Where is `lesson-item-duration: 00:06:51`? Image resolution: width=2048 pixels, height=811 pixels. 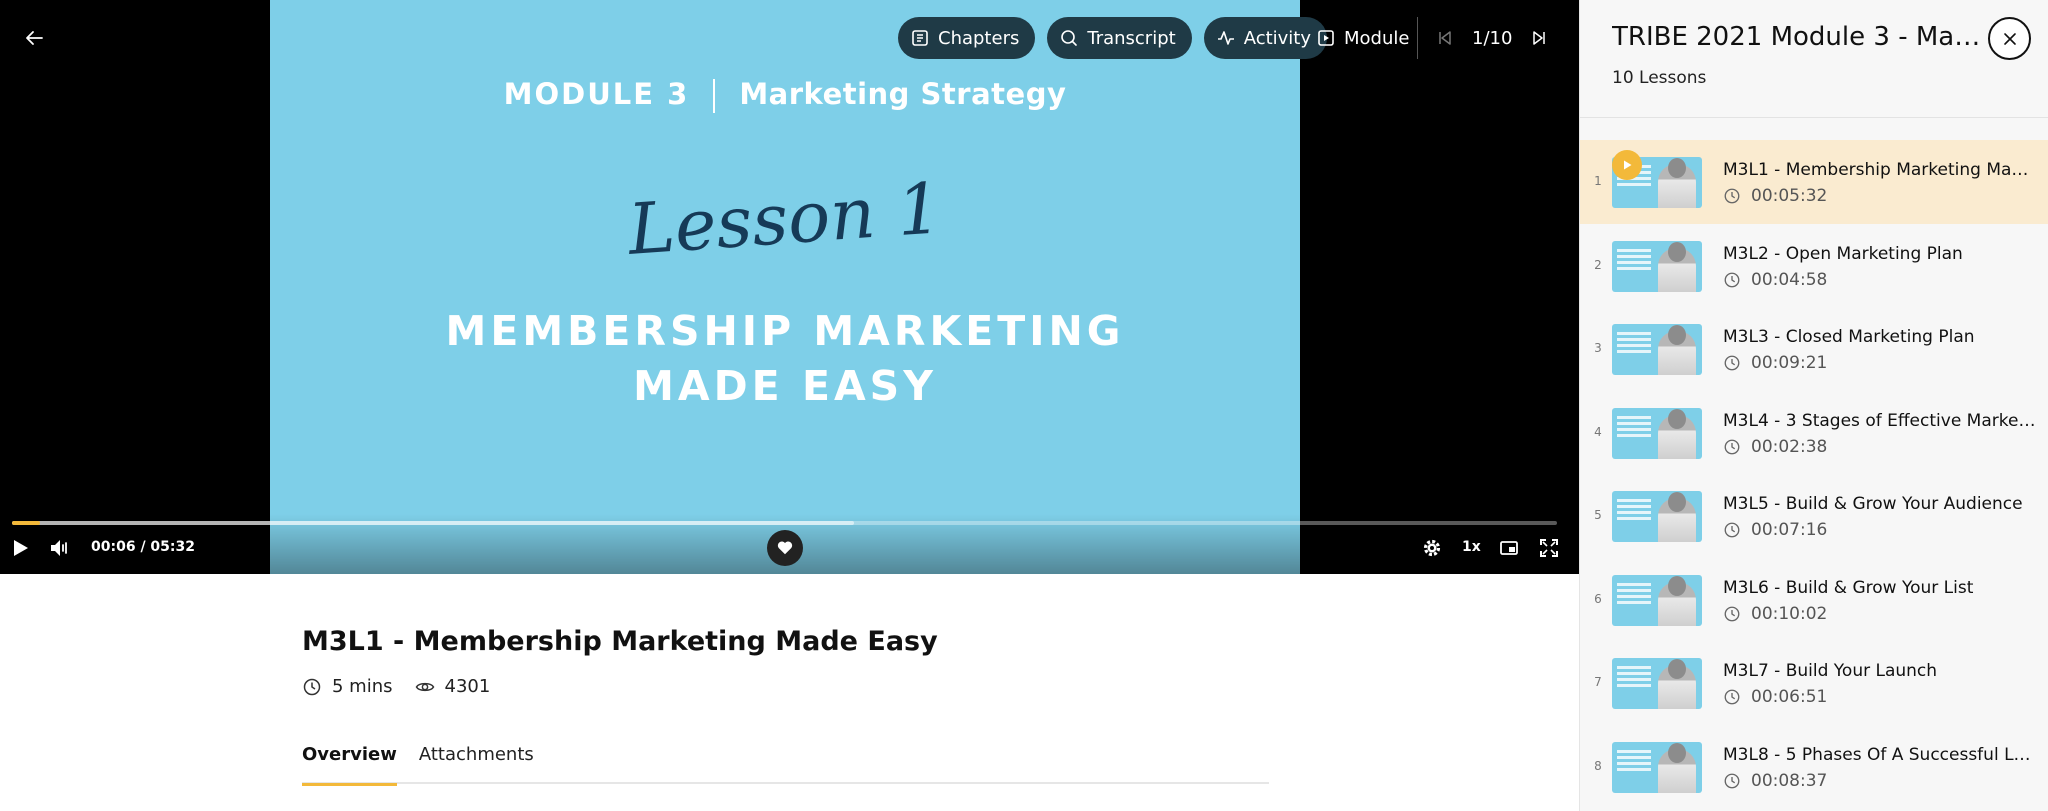
lesson-item-duration: 00:06:51 is located at coordinates (1775, 697).